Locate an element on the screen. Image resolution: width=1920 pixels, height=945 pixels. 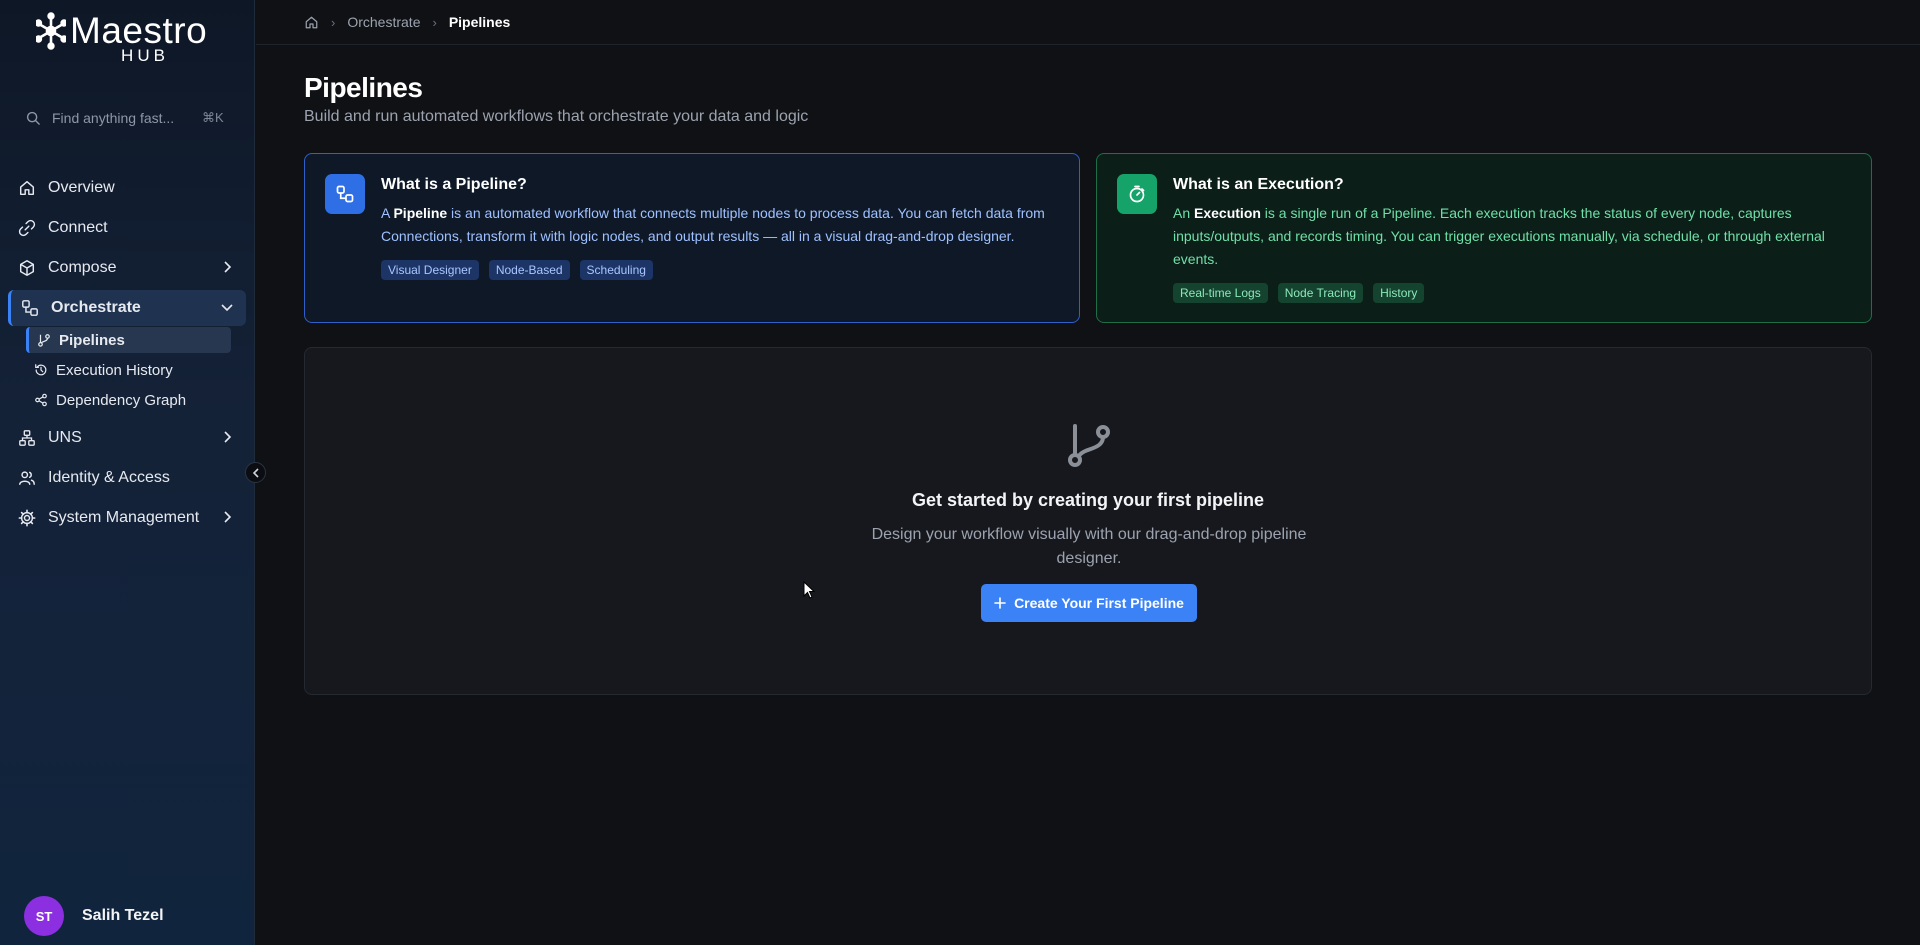
create-first-pipeline-button: Create Your First Pipeline is located at coordinates (1089, 603).